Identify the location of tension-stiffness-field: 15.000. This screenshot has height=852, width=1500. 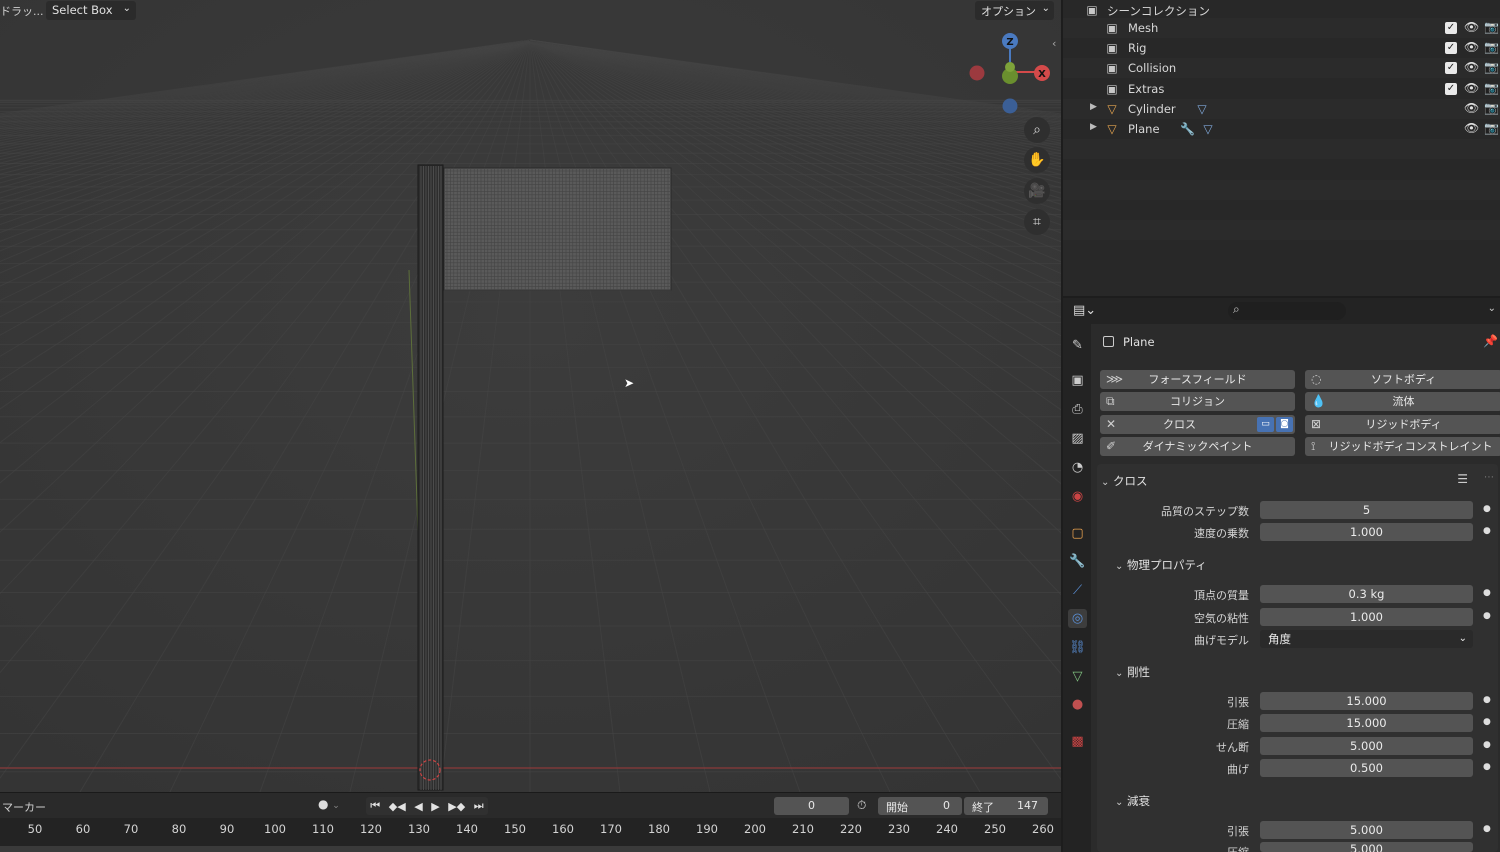
(1366, 701).